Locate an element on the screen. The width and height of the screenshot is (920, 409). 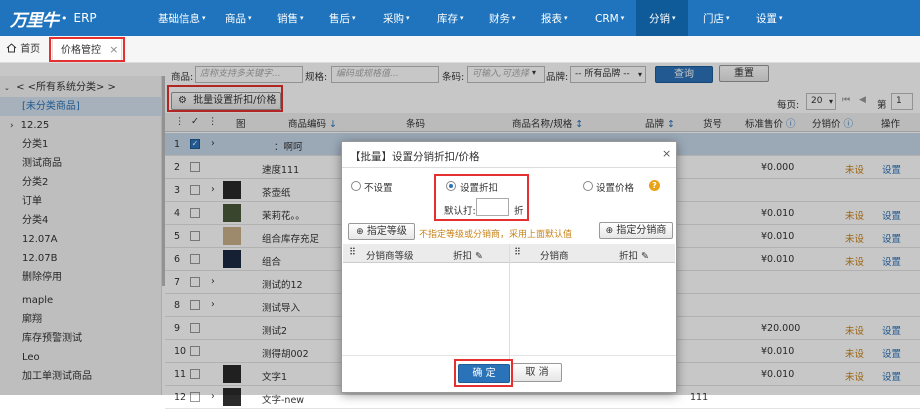
grid-menu-icon: ⠿ is located at coordinates (352, 252).